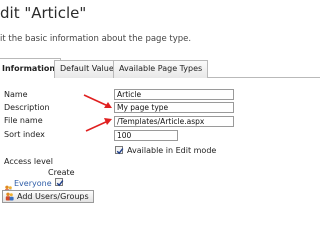 The height and width of the screenshot is (240, 320). I want to click on name-field: Article, so click(174, 94).